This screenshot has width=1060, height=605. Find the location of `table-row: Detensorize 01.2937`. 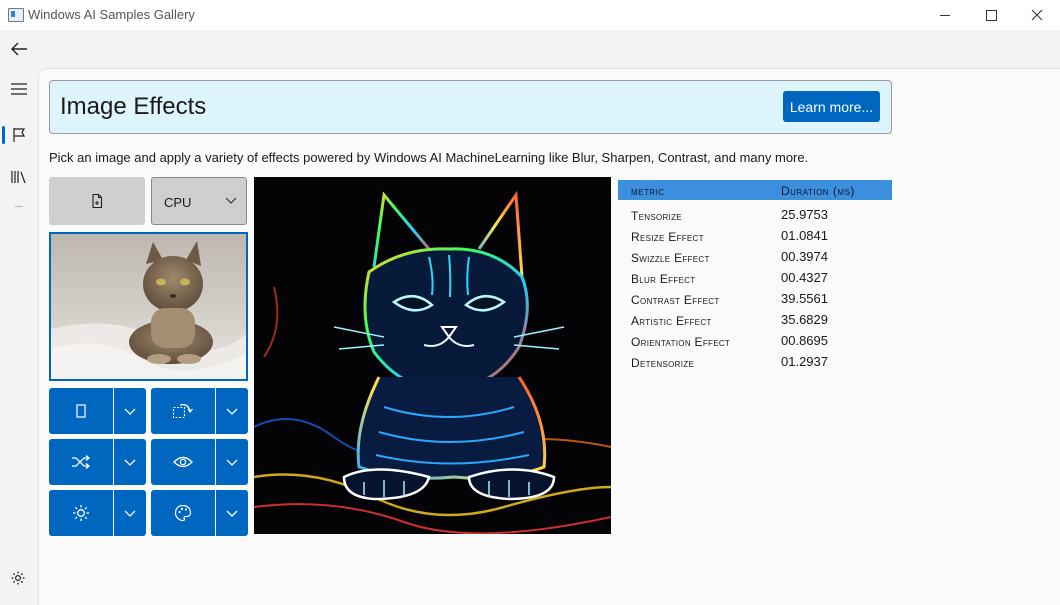

table-row: Detensorize 01.2937 is located at coordinates (755, 361).